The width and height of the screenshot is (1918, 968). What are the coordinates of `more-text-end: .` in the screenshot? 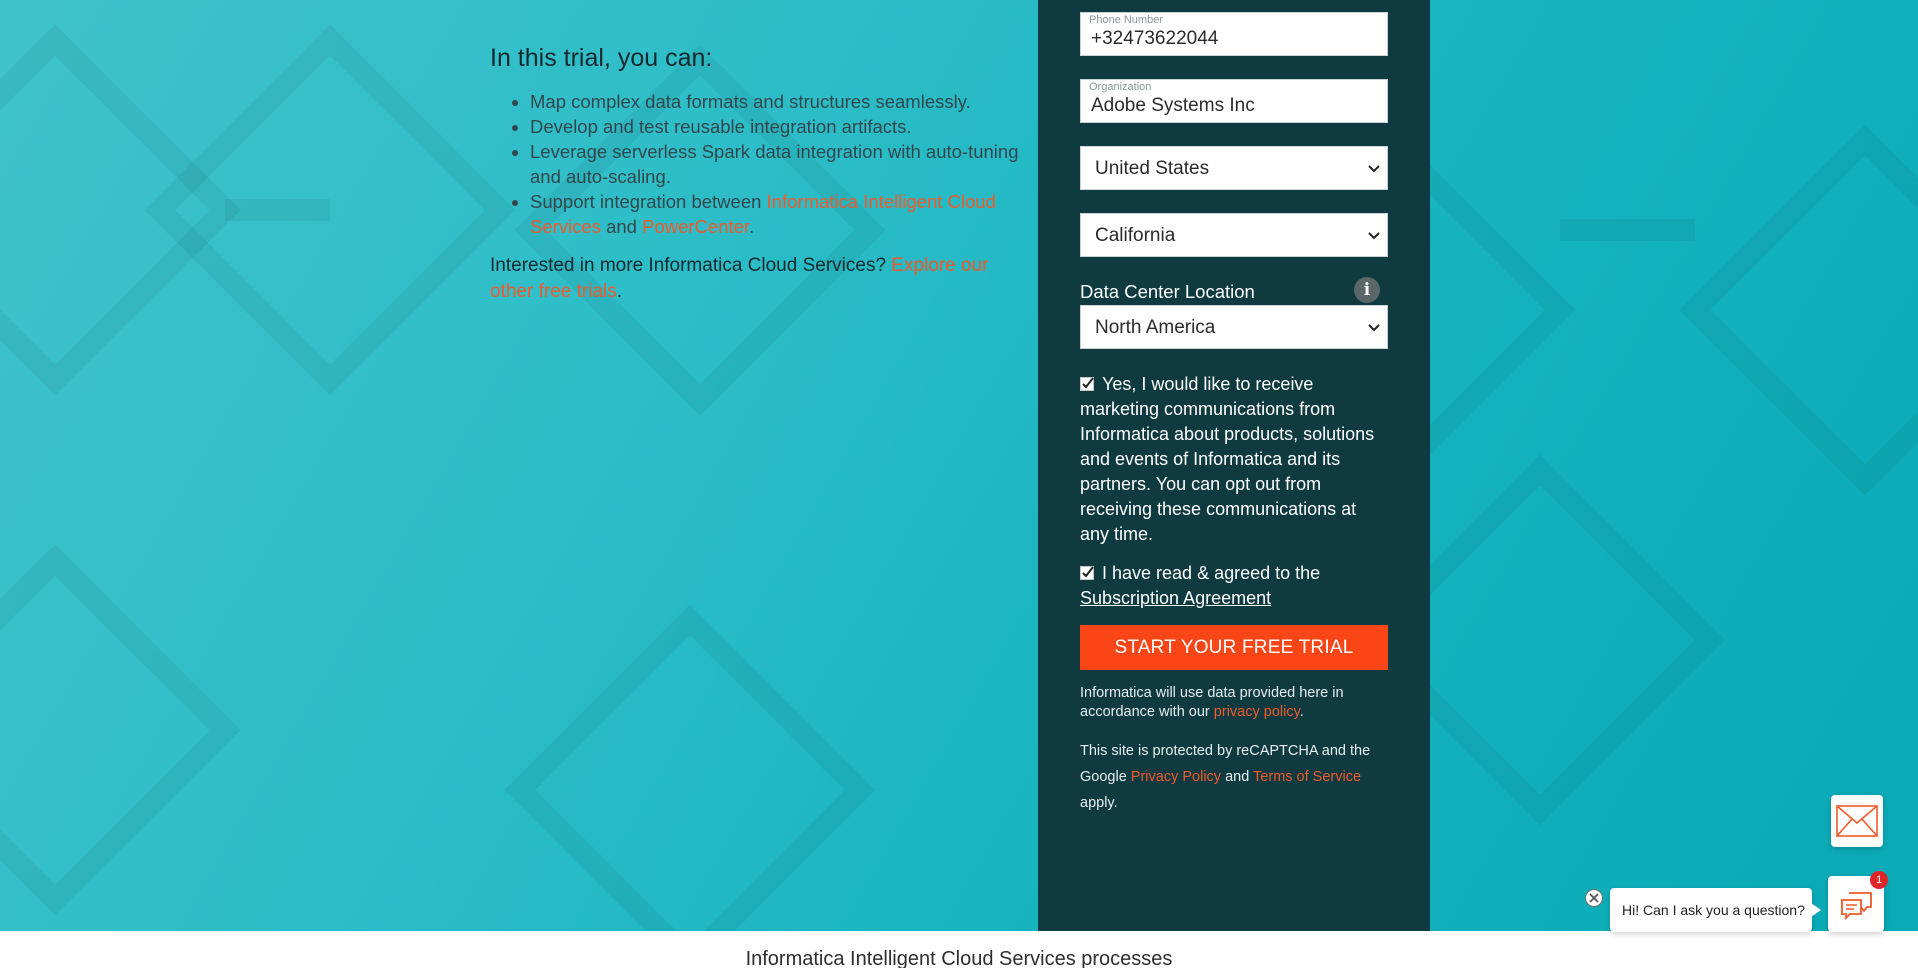 It's located at (619, 291).